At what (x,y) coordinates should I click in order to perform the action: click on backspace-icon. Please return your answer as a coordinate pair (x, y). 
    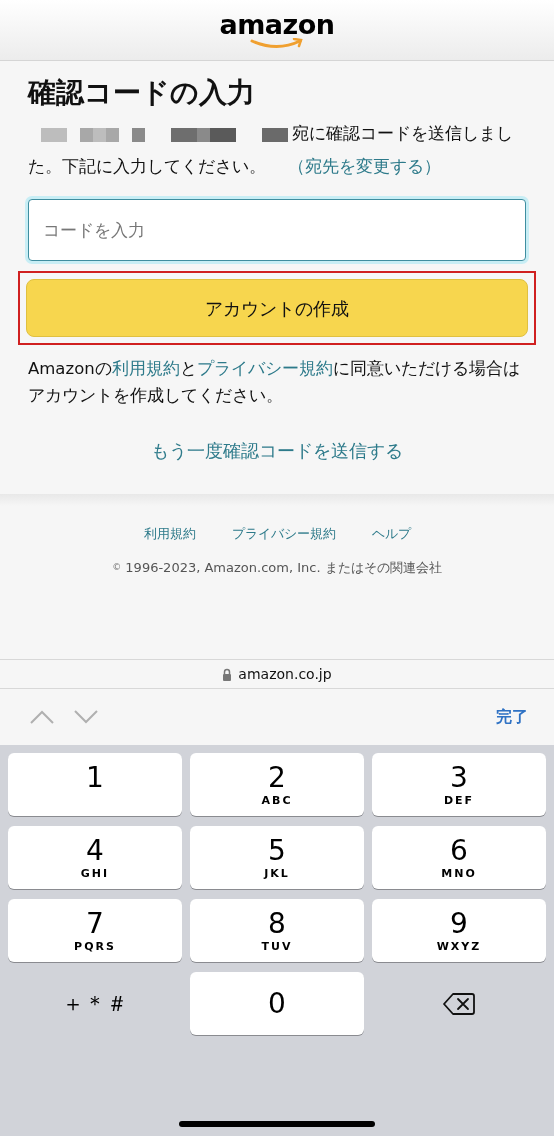
    Looking at the image, I should click on (459, 1003).